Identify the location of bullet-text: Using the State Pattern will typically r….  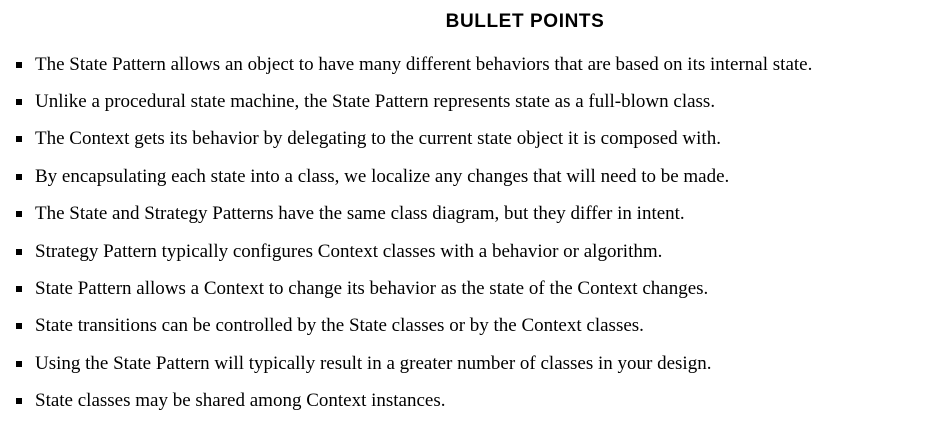
(373, 363).